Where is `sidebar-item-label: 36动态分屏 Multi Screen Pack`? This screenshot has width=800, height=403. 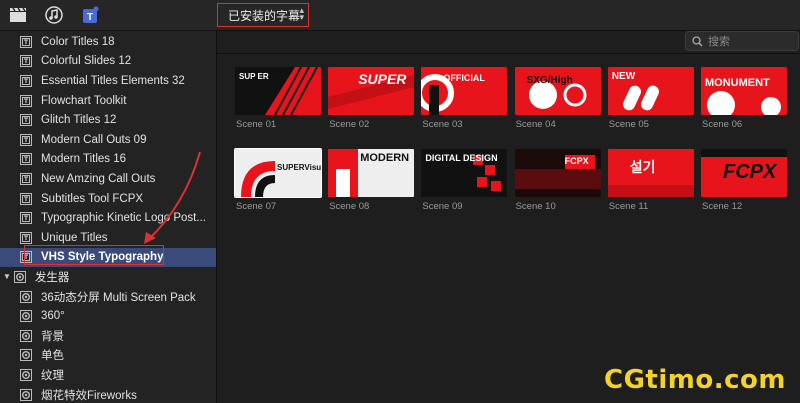
sidebar-item-label: 36动态分屏 Multi Screen Pack is located at coordinates (118, 297).